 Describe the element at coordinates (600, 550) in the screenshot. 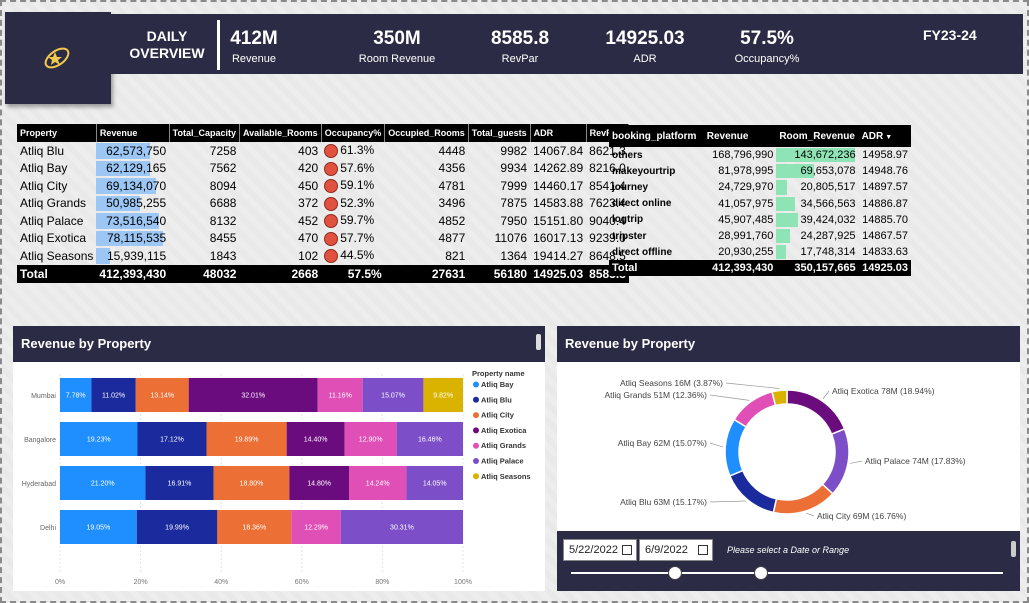

I see `start-date-input: 5/22/2022` at that location.